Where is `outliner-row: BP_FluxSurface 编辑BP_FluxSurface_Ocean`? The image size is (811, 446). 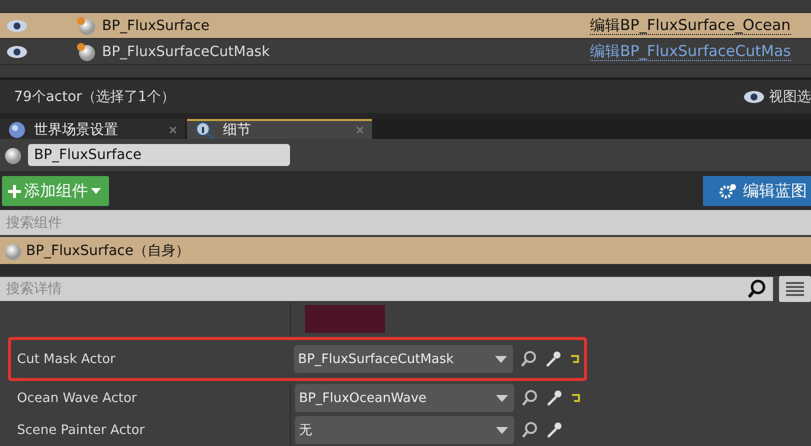 outliner-row: BP_FluxSurface 编辑BP_FluxSurface_Ocean is located at coordinates (405, 26).